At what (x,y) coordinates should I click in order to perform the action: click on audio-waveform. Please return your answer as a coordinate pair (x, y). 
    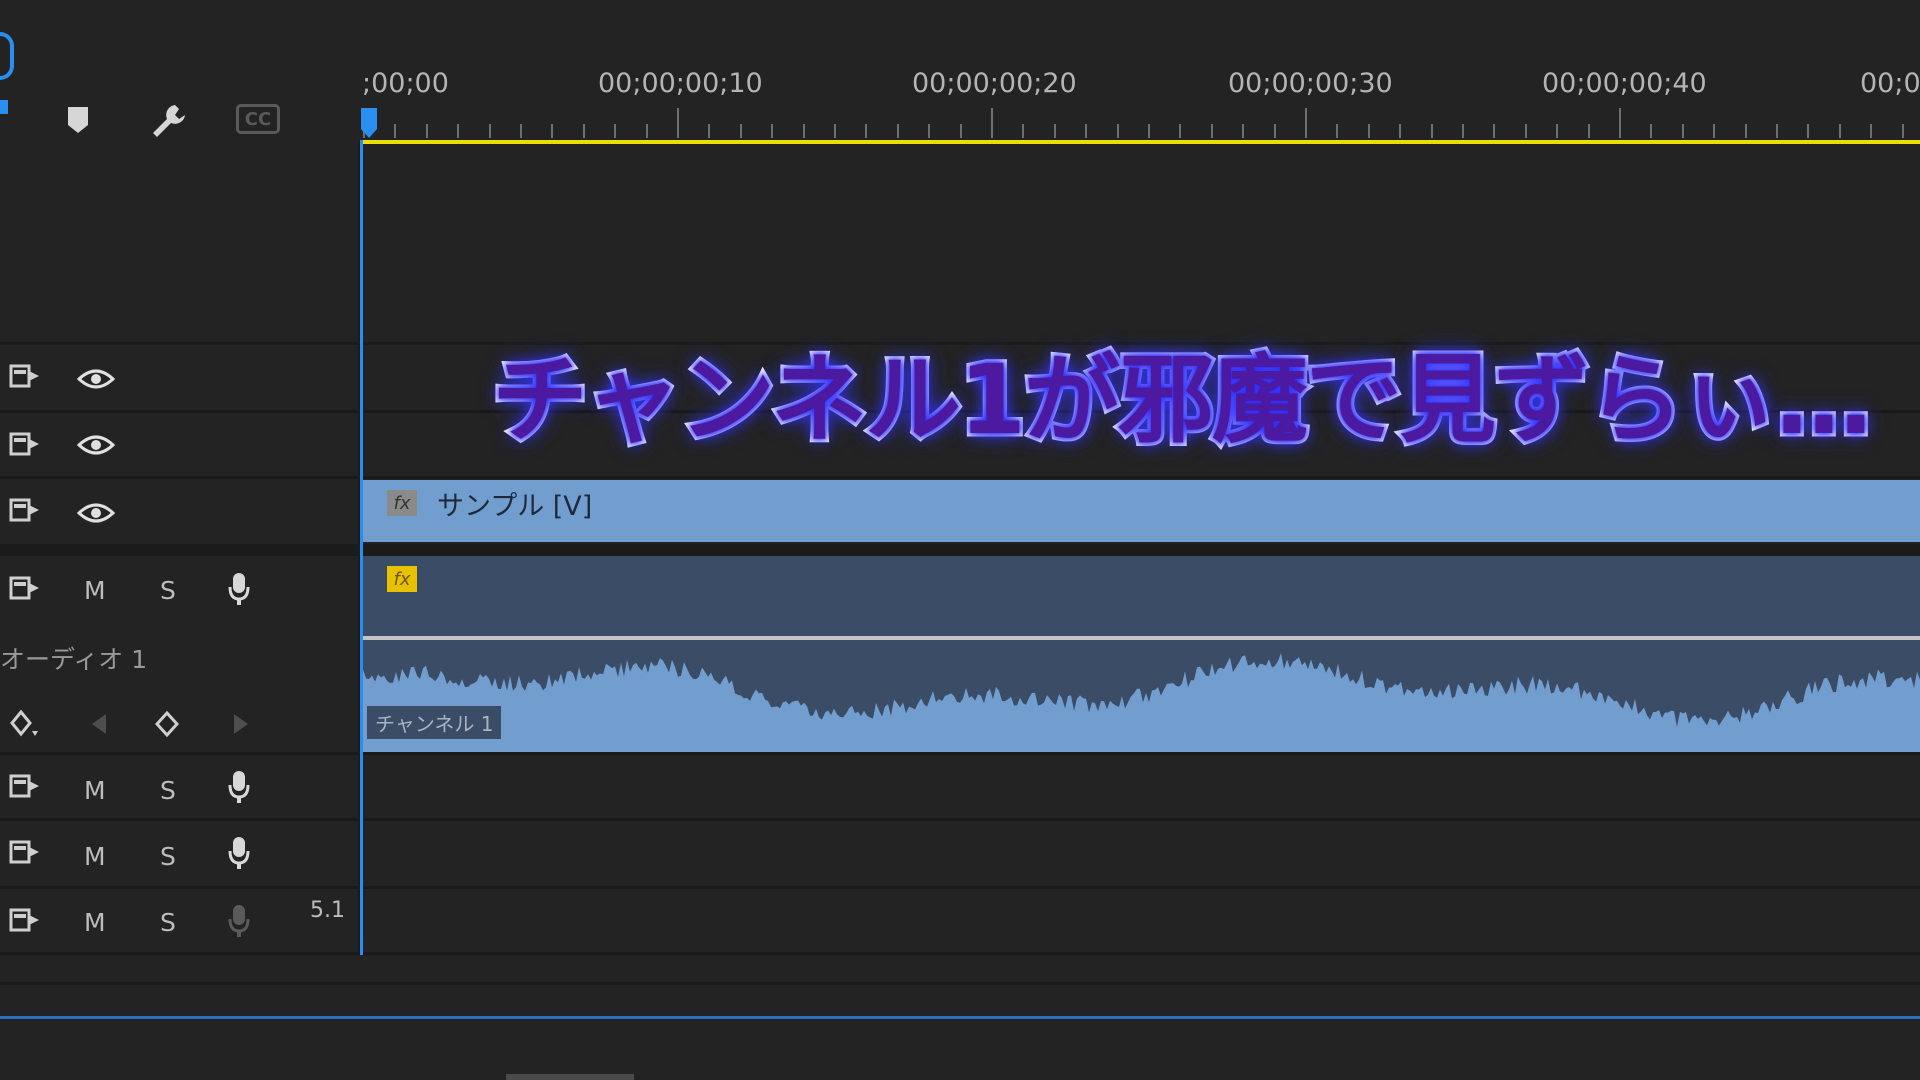
    Looking at the image, I should click on (1141, 702).